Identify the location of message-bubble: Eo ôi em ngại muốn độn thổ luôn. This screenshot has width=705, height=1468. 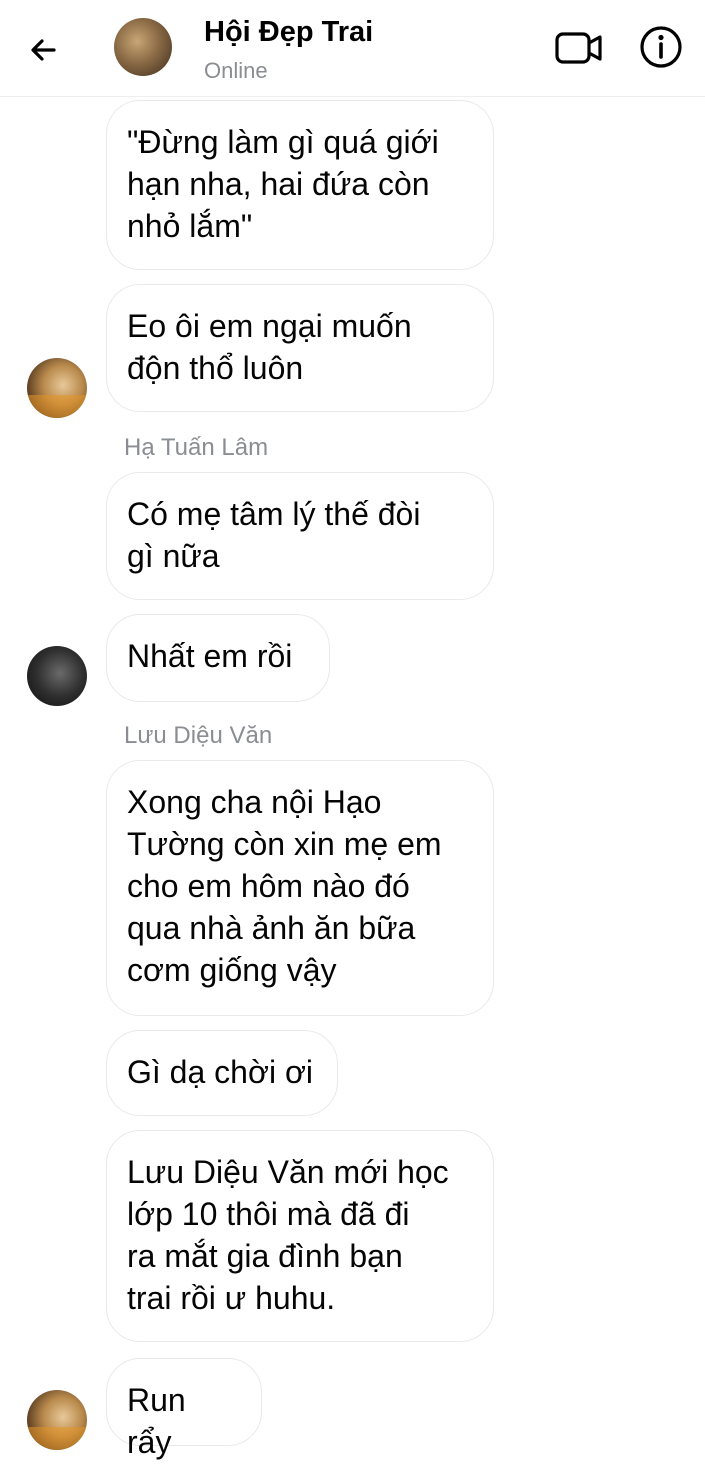
(300, 348).